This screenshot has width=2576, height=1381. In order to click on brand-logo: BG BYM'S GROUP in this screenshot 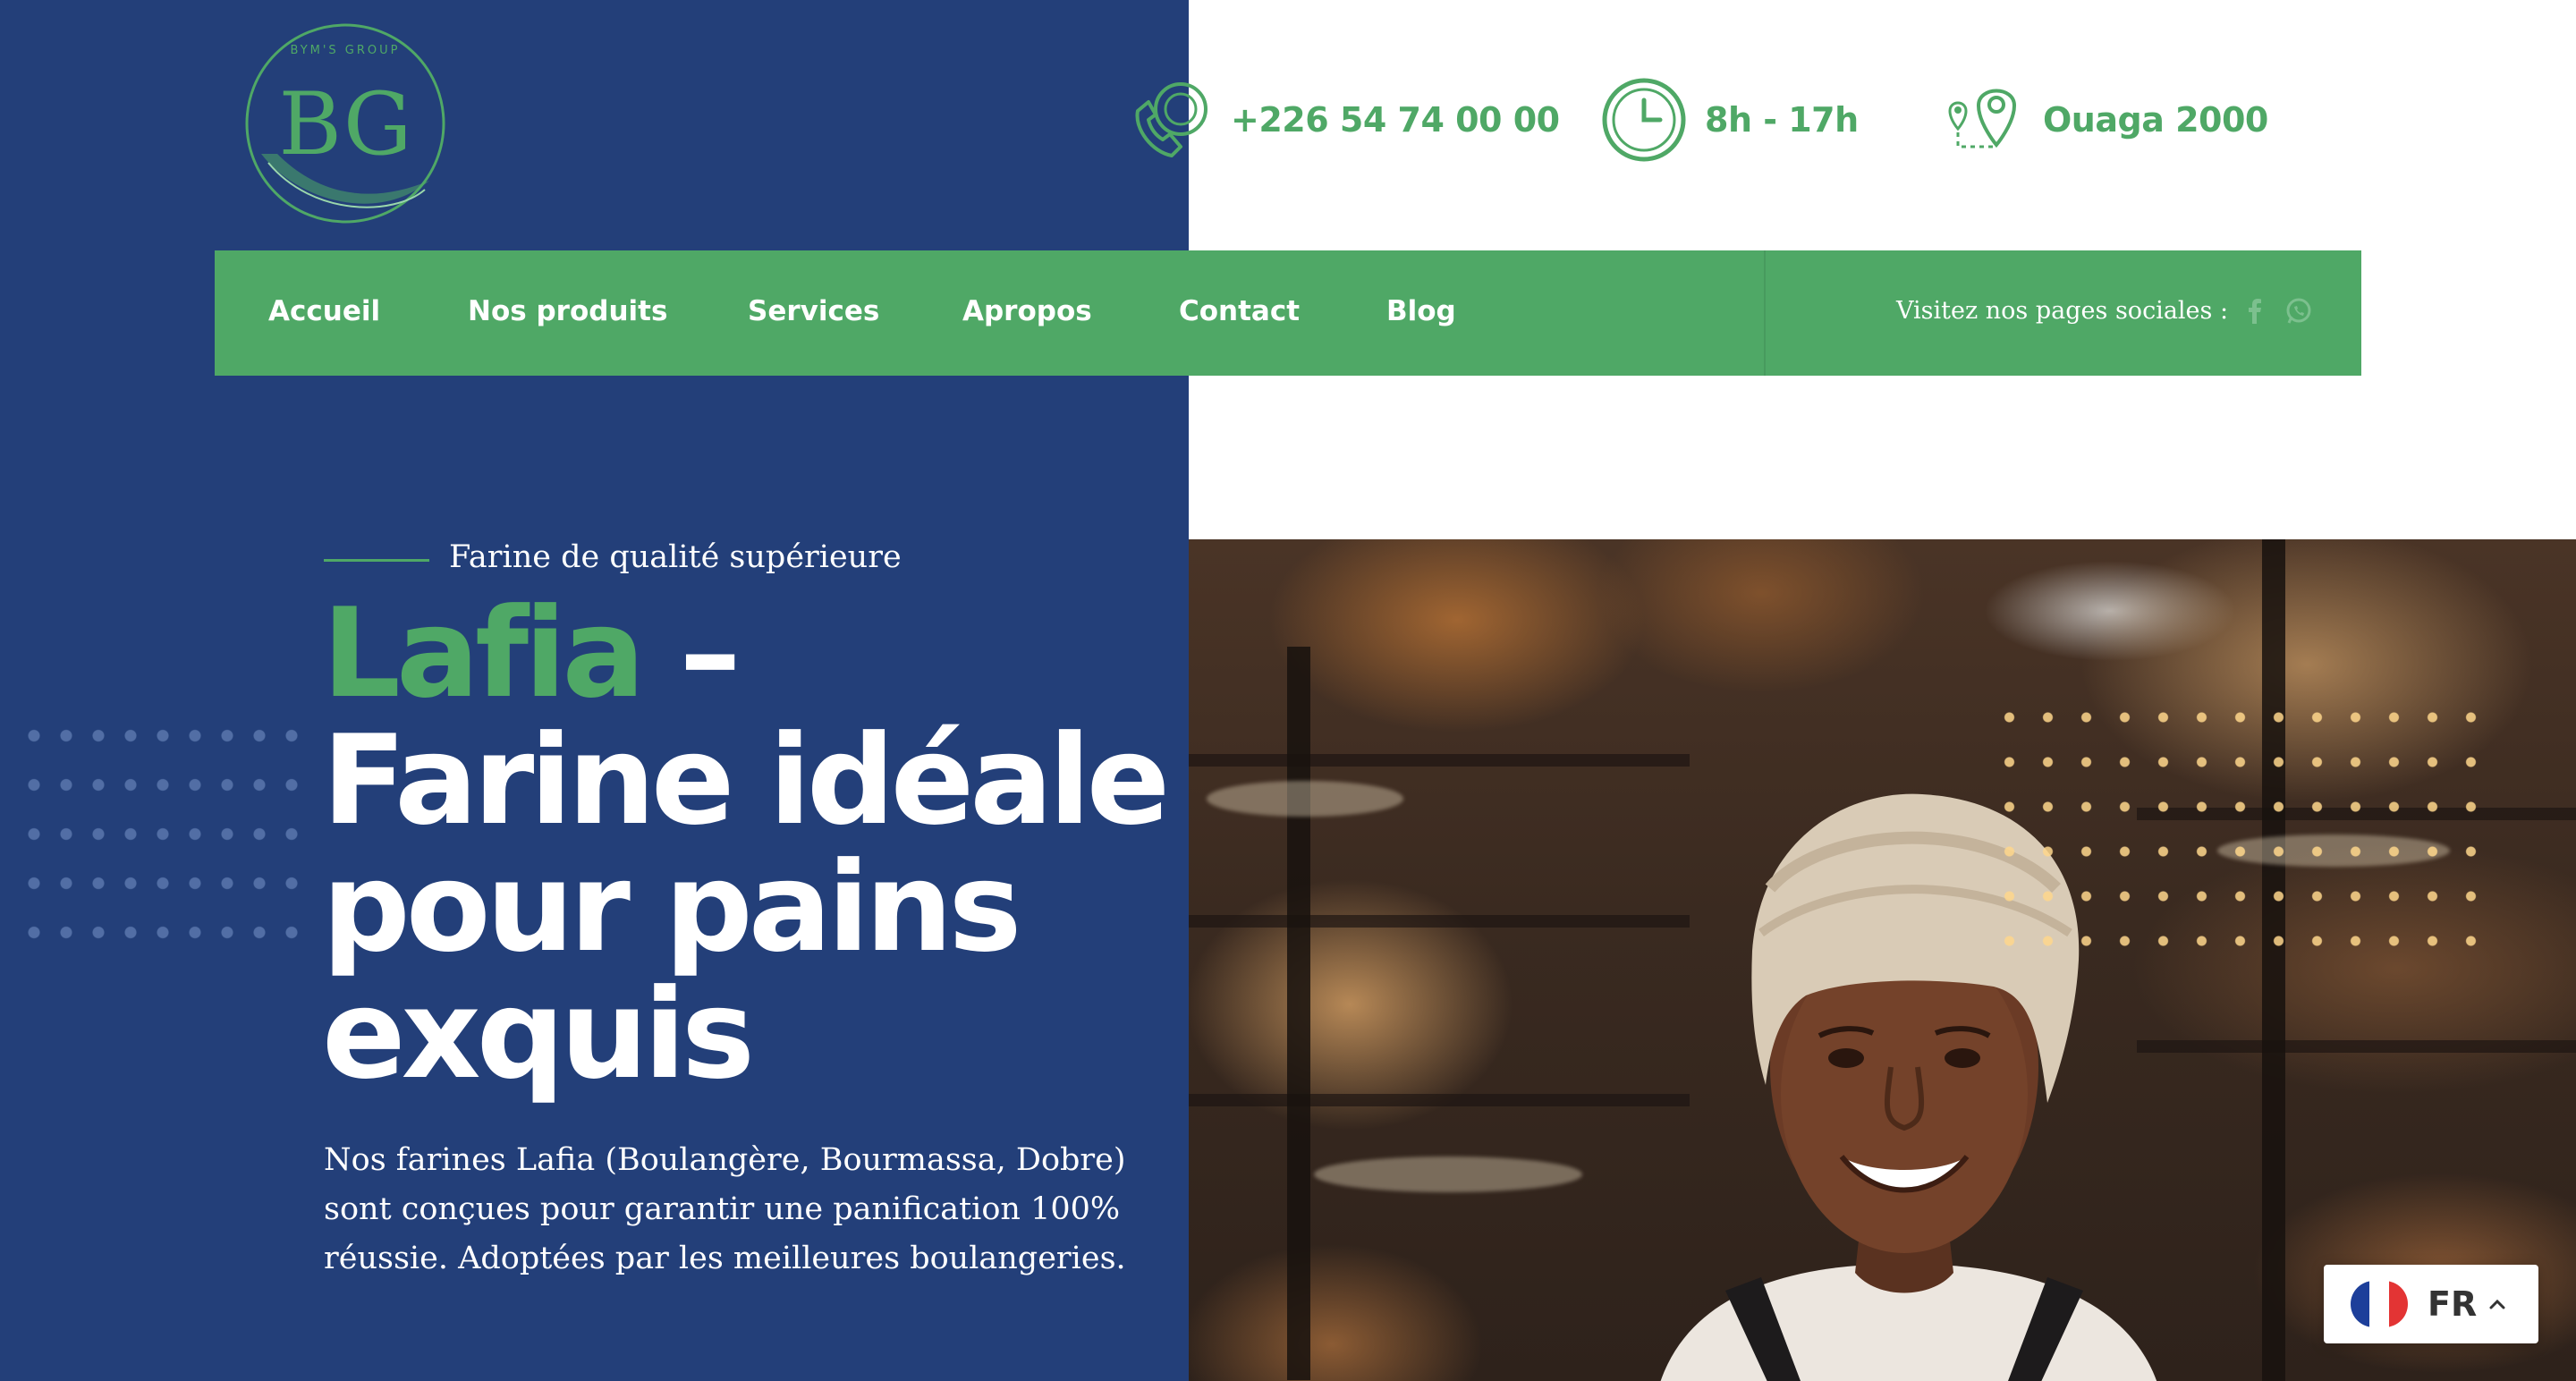, I will do `click(345, 123)`.